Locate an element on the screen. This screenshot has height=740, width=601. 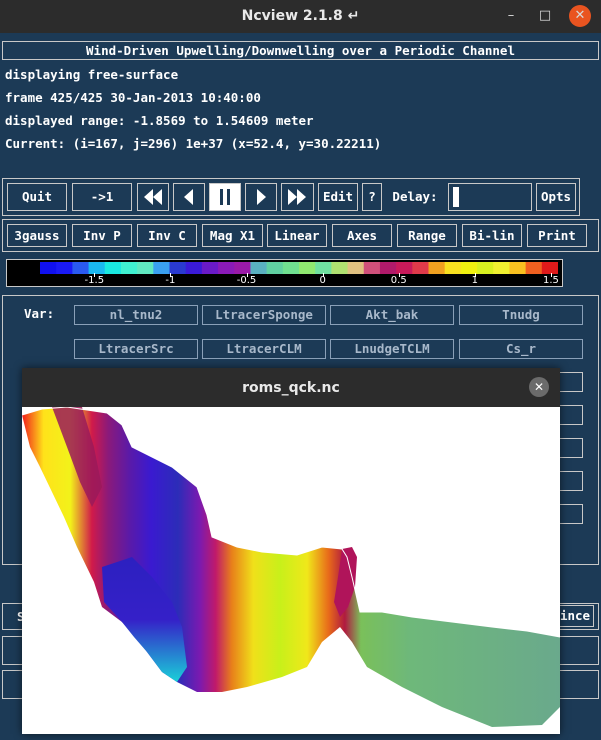
print-button: Print is located at coordinates (557, 235).